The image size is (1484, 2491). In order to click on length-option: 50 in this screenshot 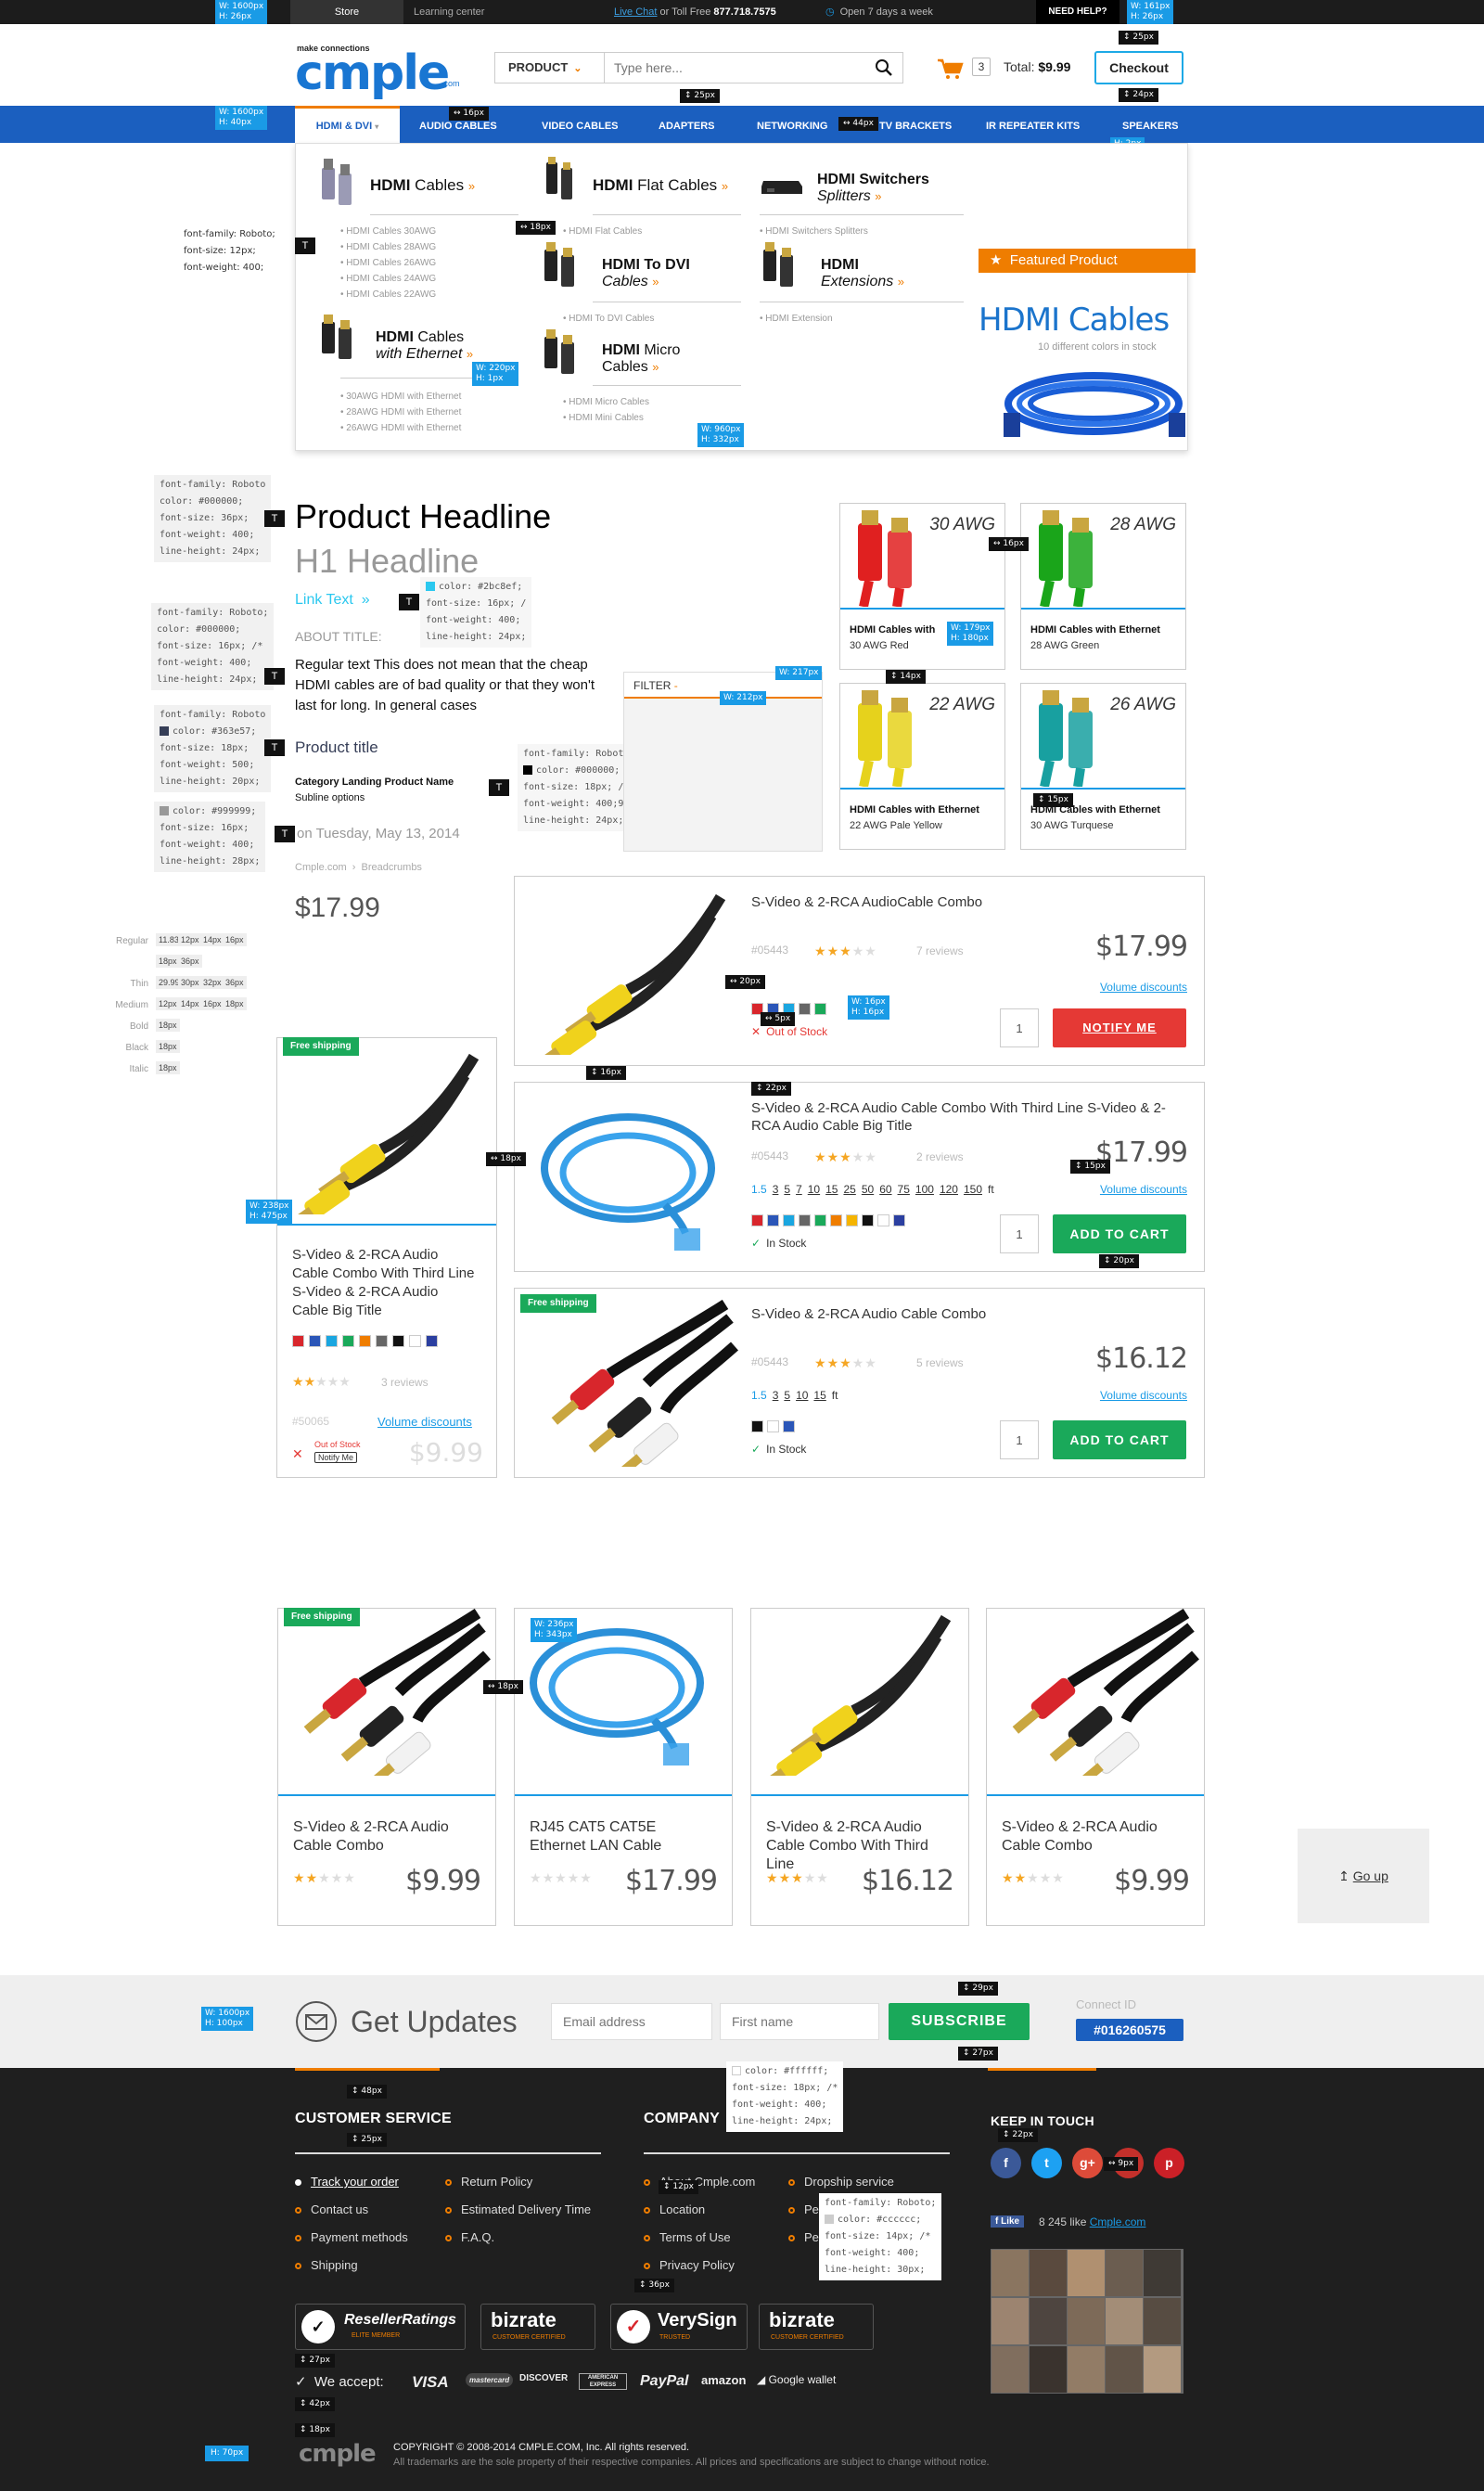, I will do `click(868, 1189)`.